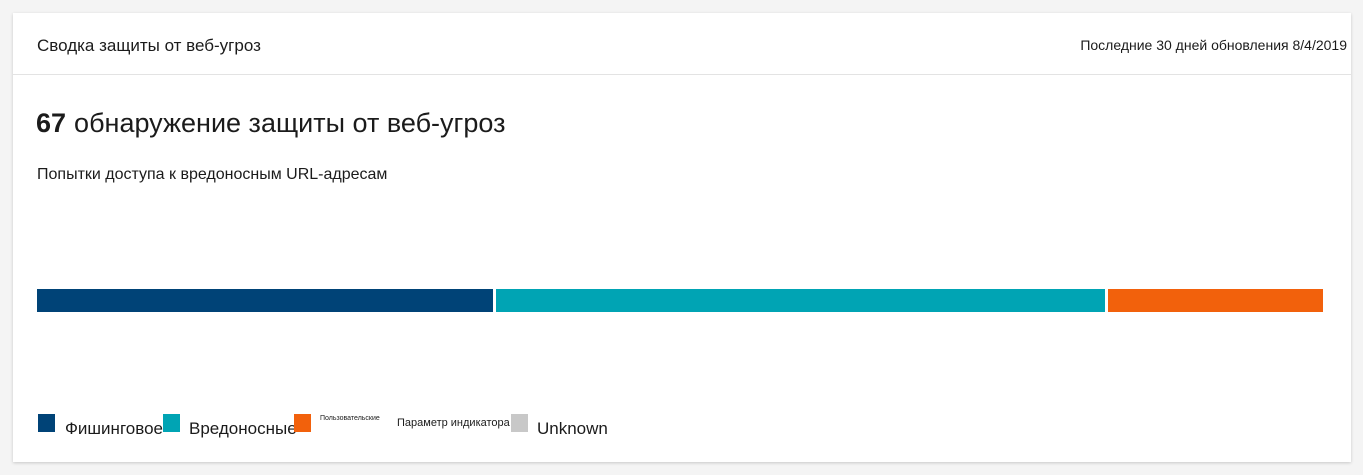  Describe the element at coordinates (171, 423) in the screenshot. I see `legend-swatch-malicious` at that location.